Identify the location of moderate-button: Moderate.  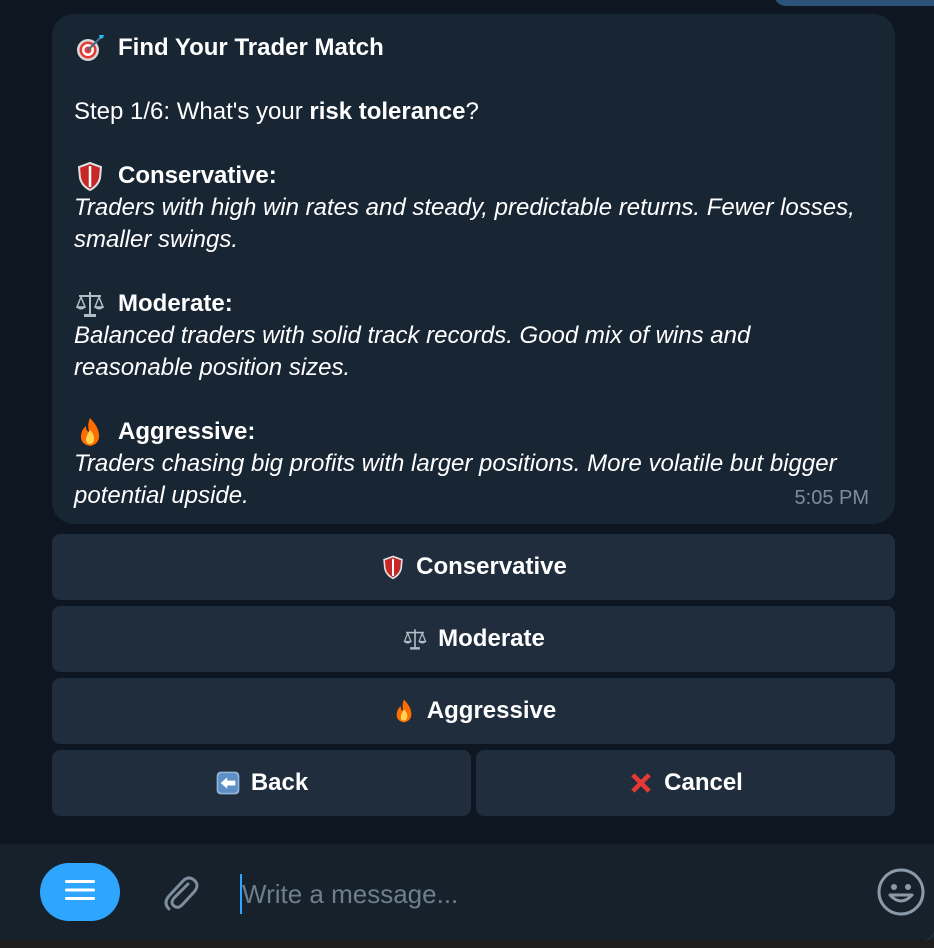
(473, 639).